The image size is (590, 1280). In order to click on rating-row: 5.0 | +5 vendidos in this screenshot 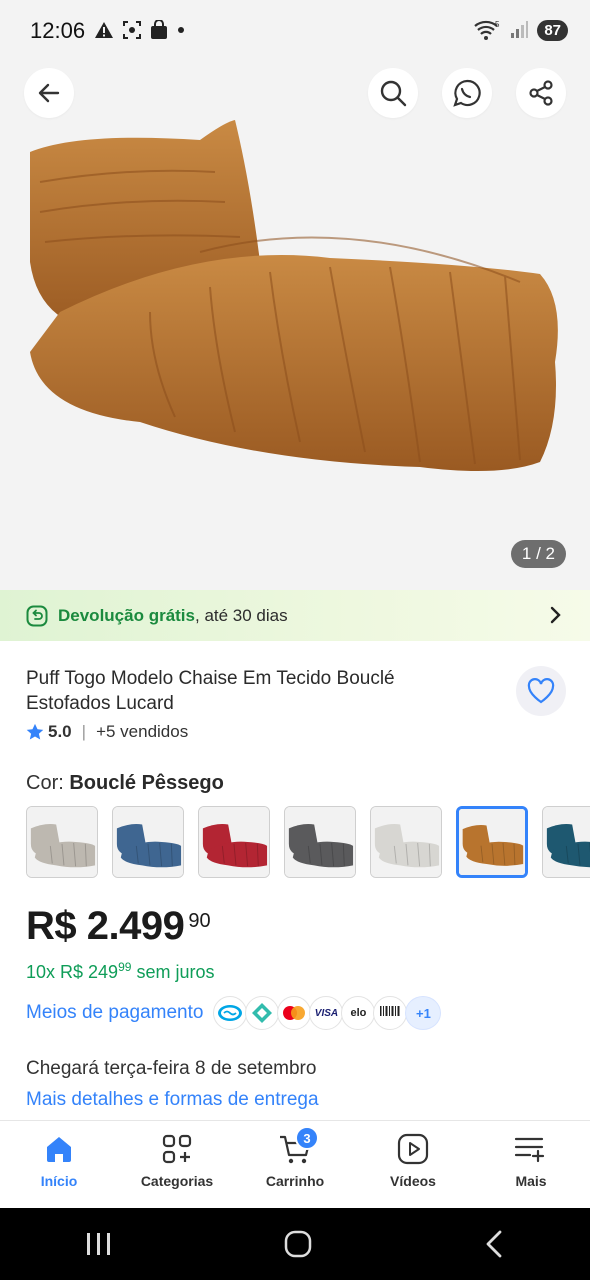, I will do `click(107, 732)`.